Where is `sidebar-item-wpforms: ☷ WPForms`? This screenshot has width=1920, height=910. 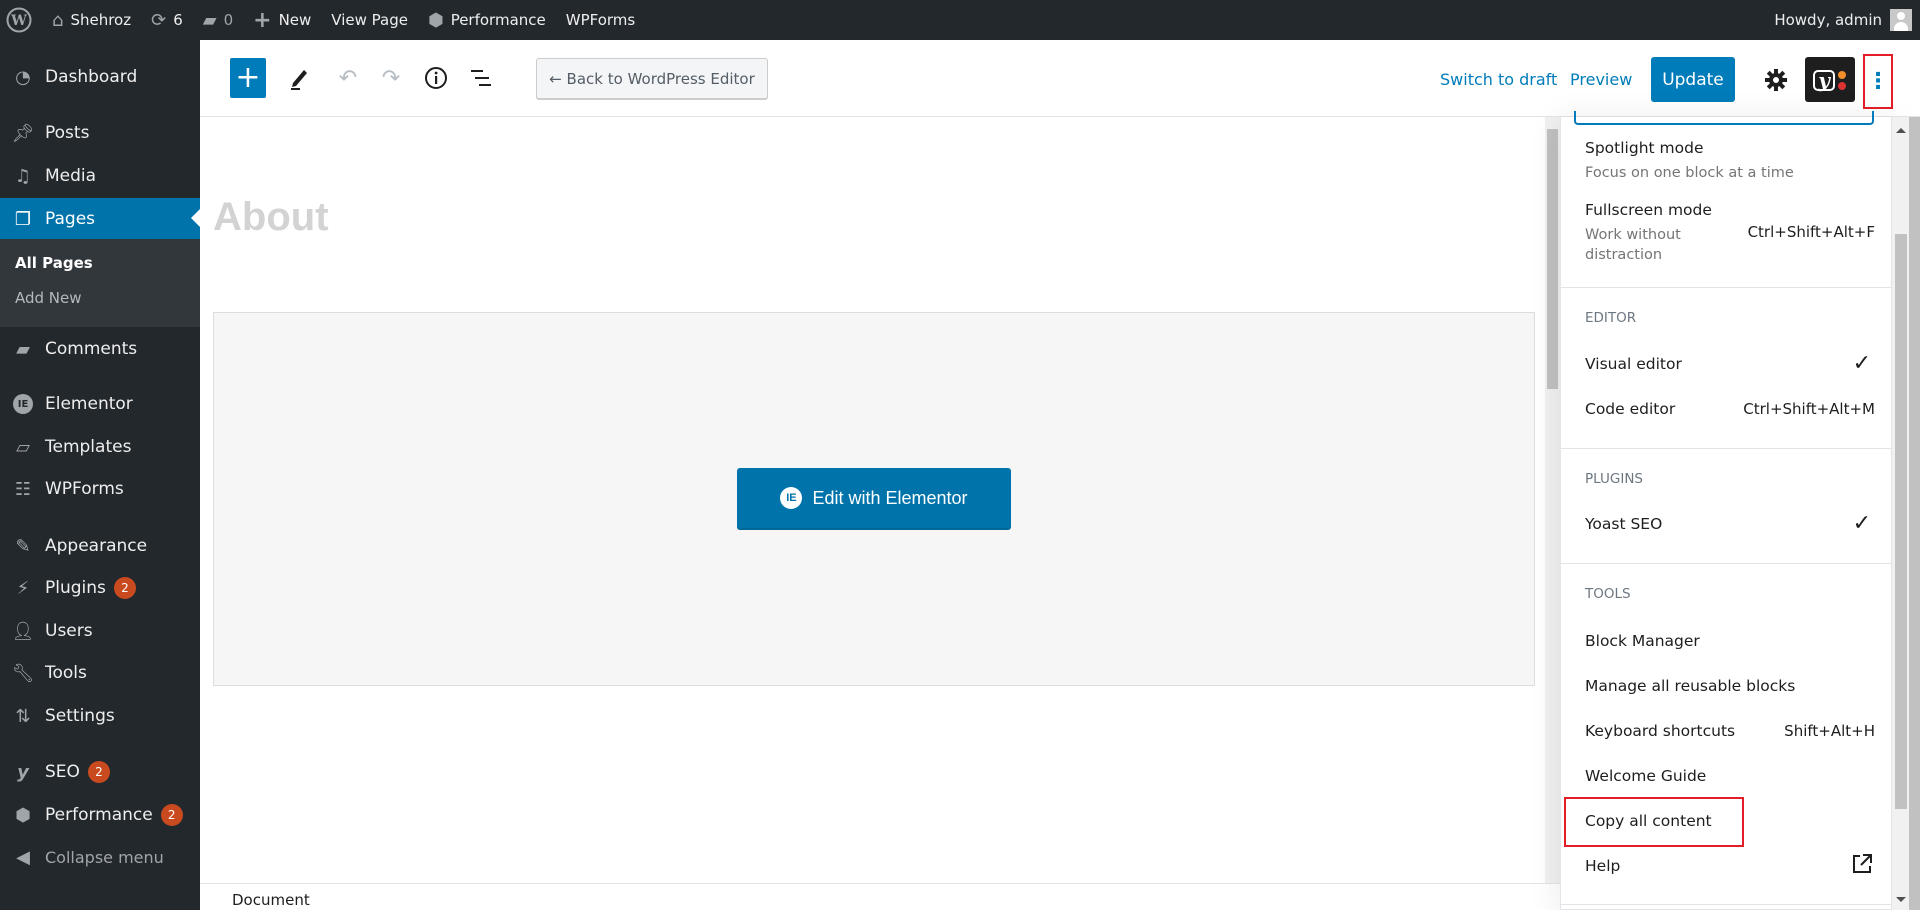 sidebar-item-wpforms: ☷ WPForms is located at coordinates (100, 489).